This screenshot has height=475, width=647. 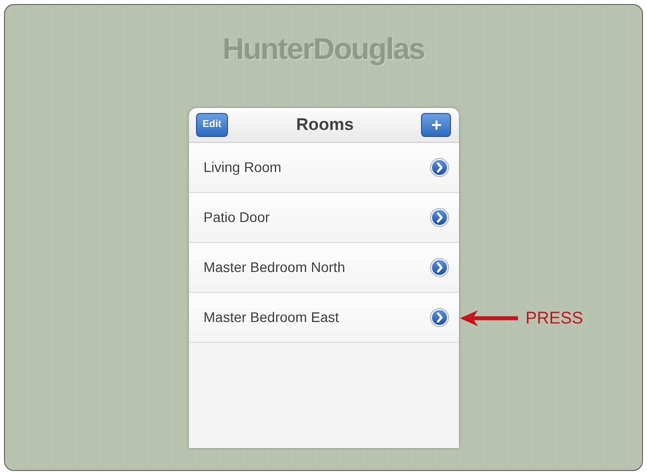 I want to click on room-row: Living Room, so click(x=323, y=168).